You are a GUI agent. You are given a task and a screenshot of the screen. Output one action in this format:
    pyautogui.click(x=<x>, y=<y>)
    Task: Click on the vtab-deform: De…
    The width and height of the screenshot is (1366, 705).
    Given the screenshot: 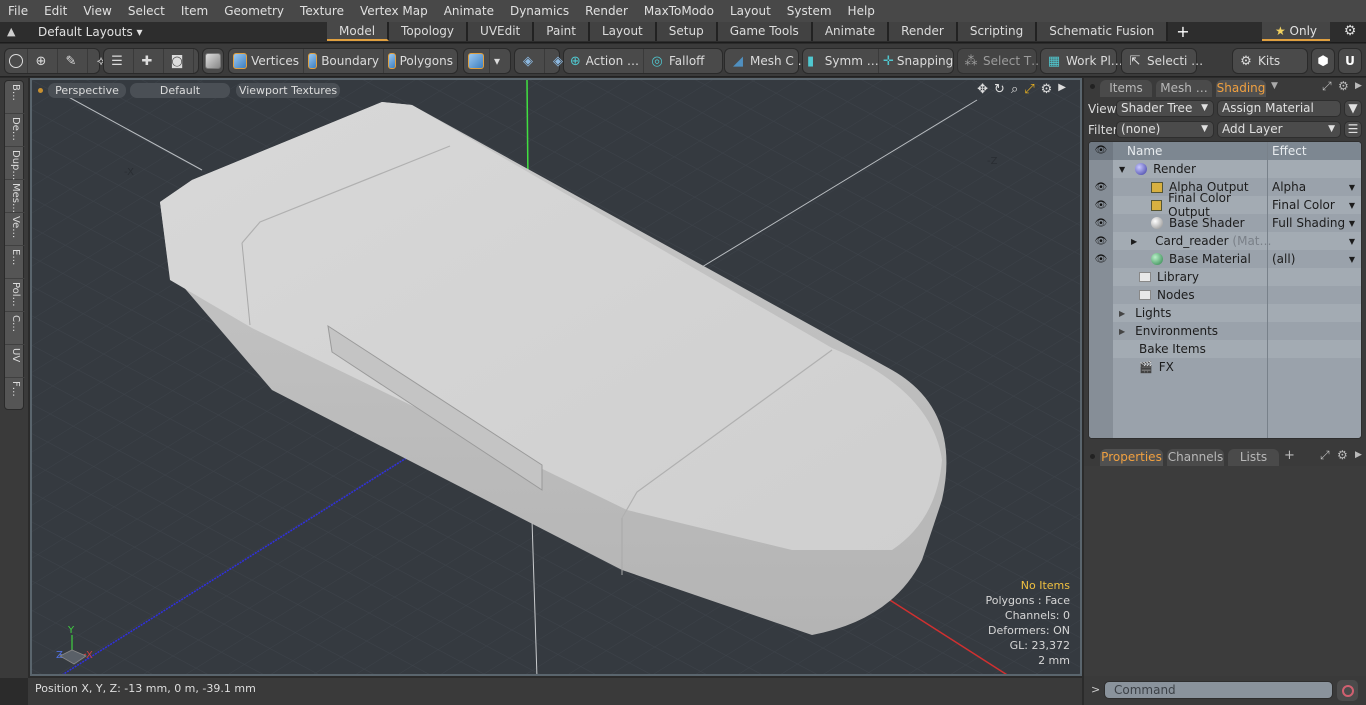 What is the action you would take?
    pyautogui.click(x=15, y=130)
    